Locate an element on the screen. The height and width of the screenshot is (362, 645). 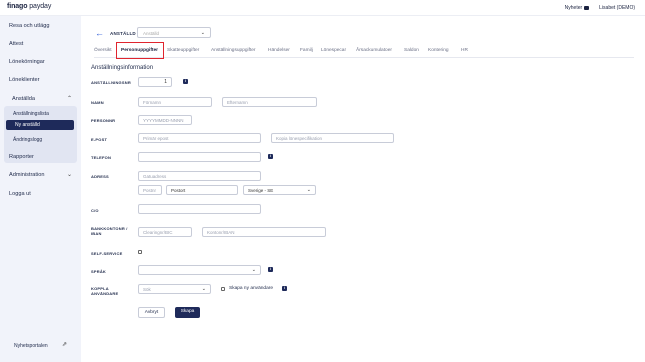
sidebar-item-administration: Administration is located at coordinates (26, 175).